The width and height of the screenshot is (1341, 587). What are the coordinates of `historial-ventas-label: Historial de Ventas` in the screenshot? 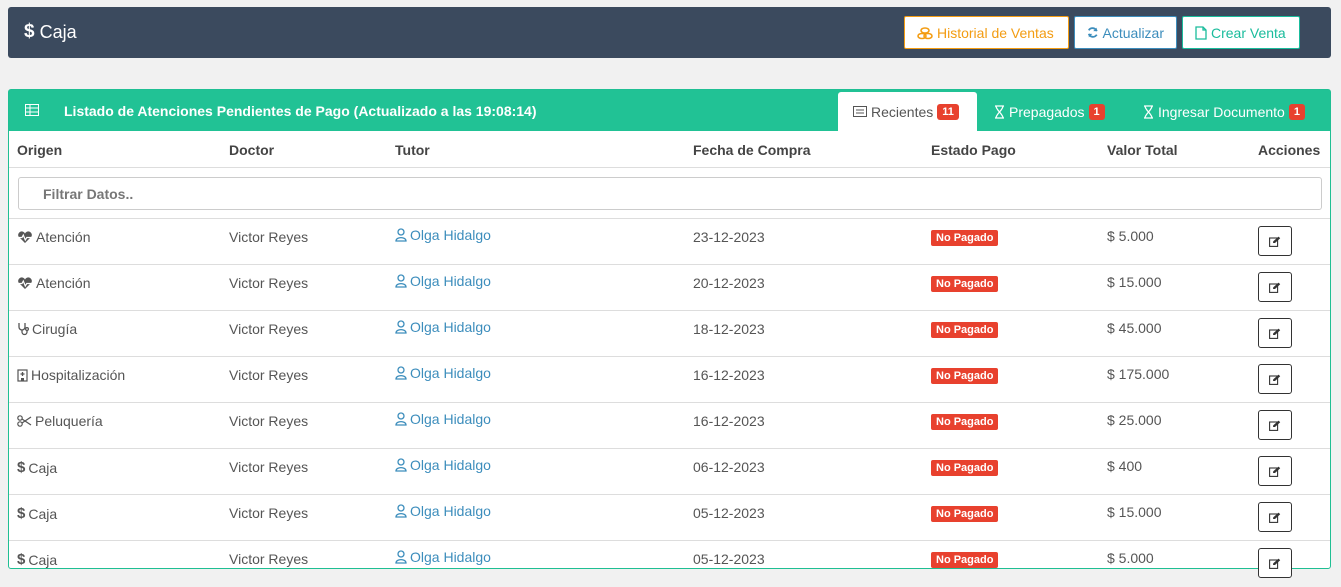 It's located at (995, 32).